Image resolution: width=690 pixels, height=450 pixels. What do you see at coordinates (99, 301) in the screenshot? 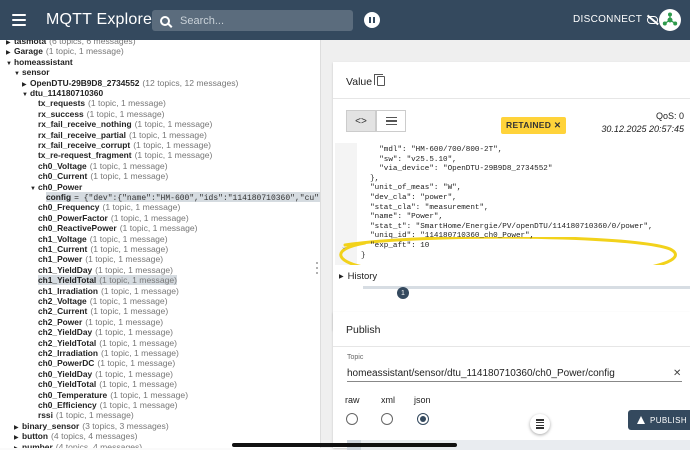
I see `tree-item: ch2_Voltage (1 topic, 1 message)` at bounding box center [99, 301].